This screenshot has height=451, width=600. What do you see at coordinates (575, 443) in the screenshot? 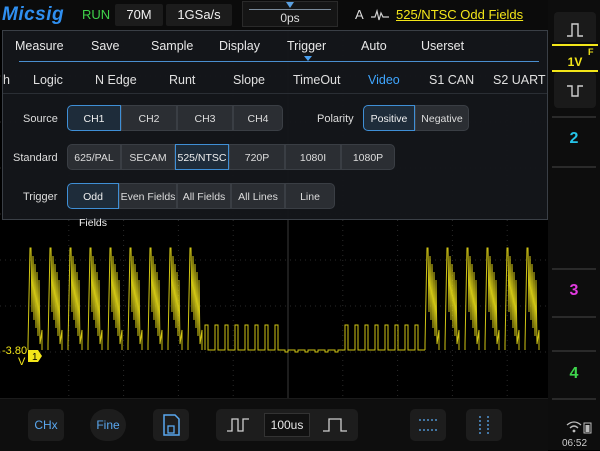
I see `status-clock: 06:52` at bounding box center [575, 443].